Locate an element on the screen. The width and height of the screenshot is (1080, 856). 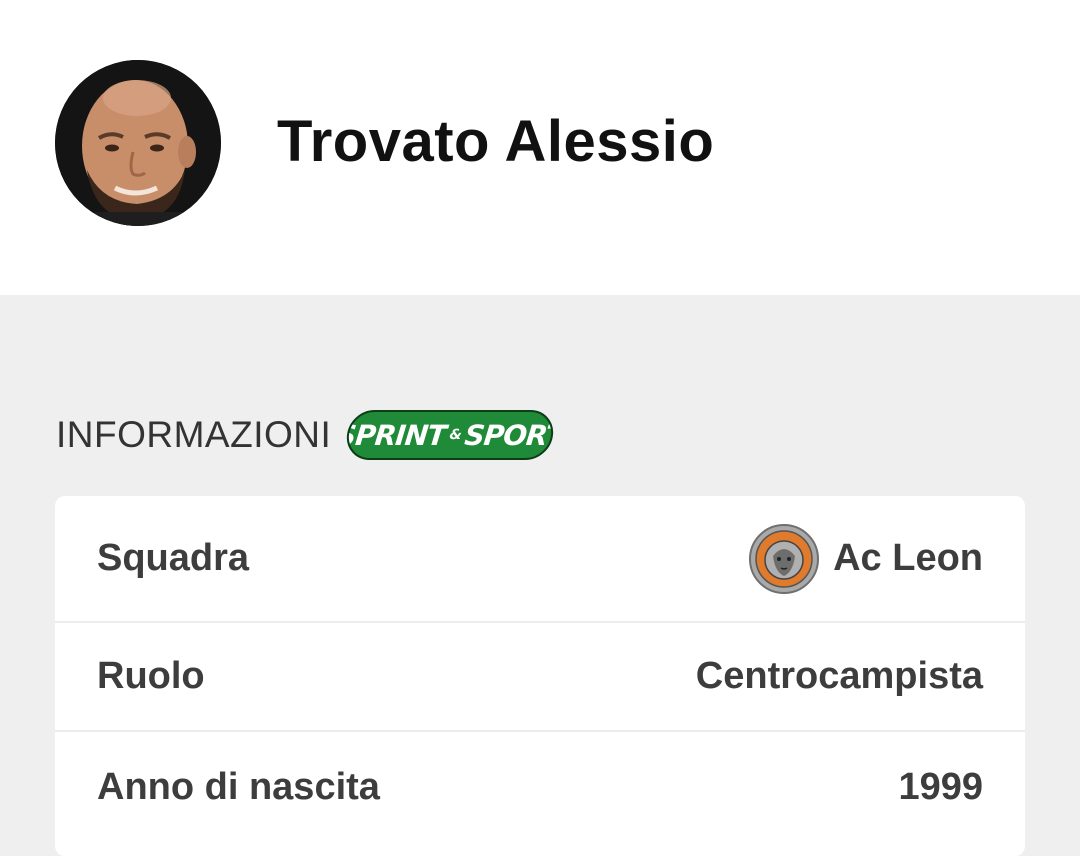
sprint-sport-badge: SPRINT & SPORT is located at coordinates (450, 435).